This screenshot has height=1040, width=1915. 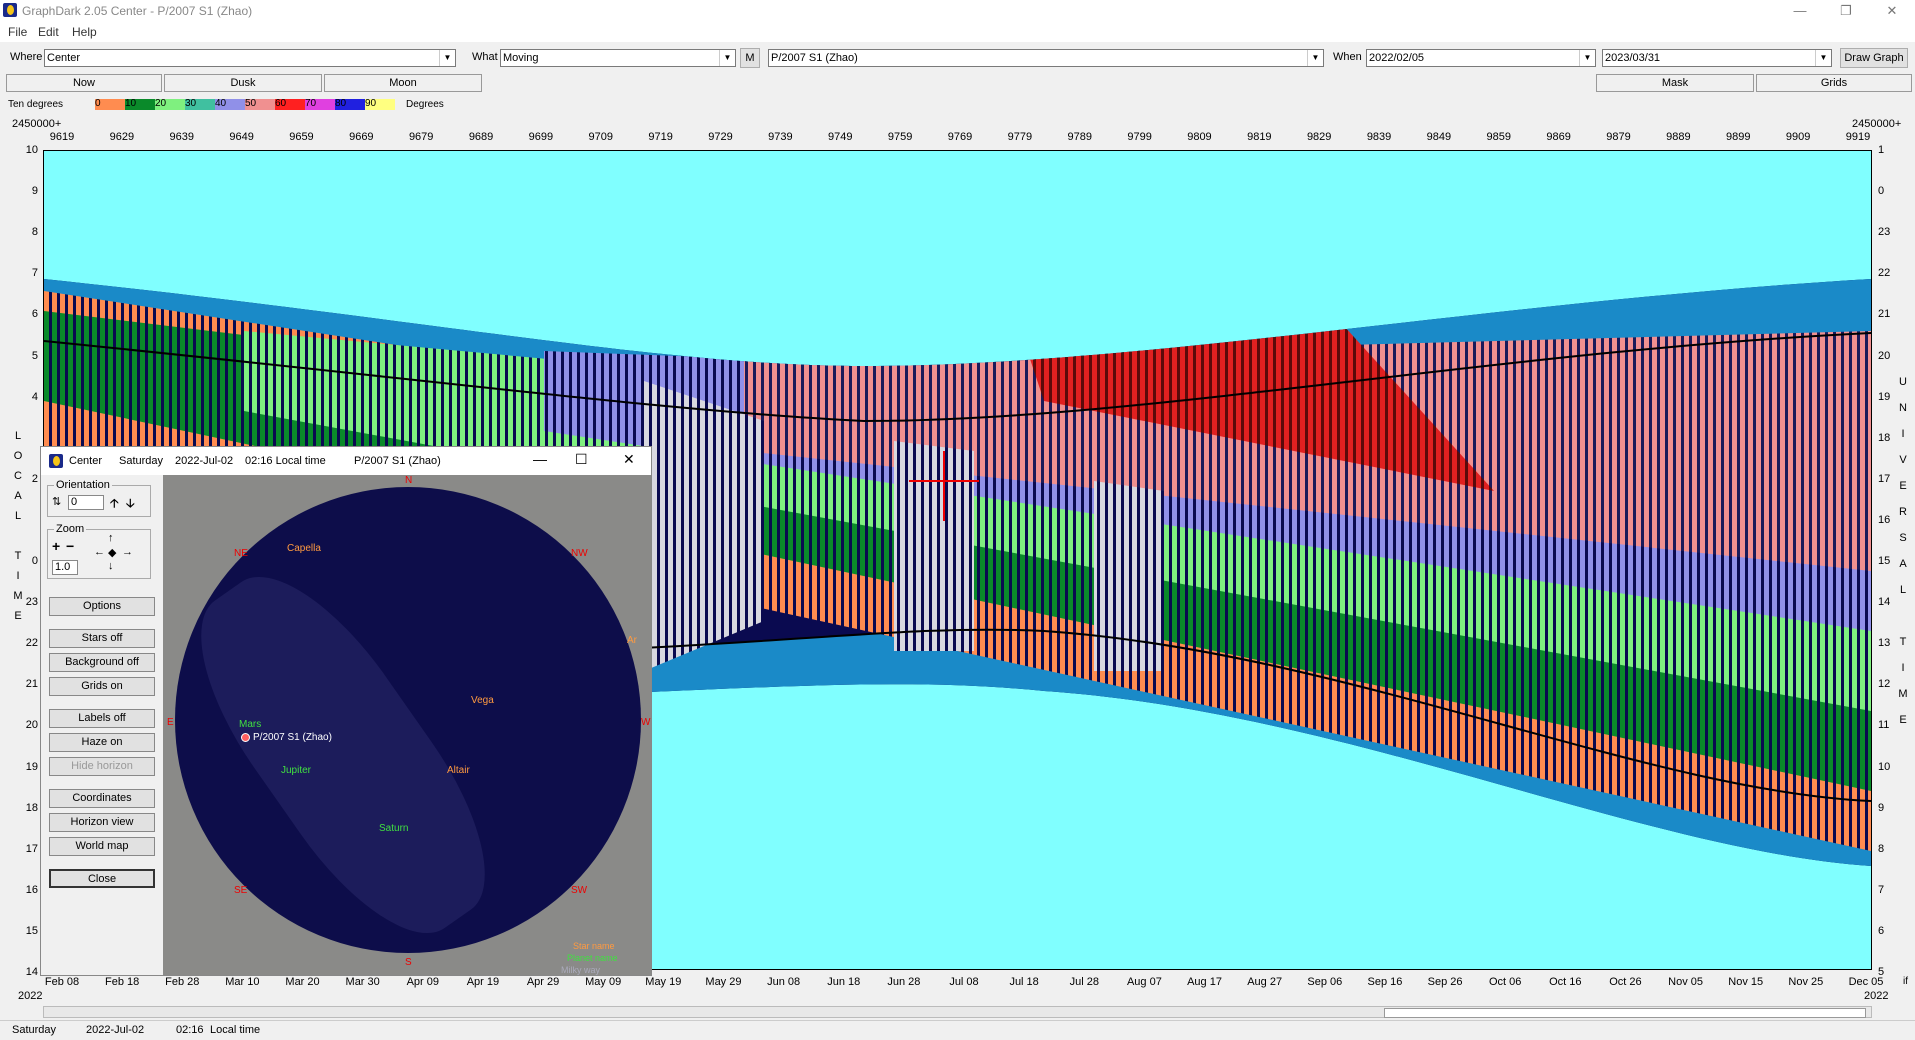 I want to click on close-button: Close, so click(x=102, y=878).